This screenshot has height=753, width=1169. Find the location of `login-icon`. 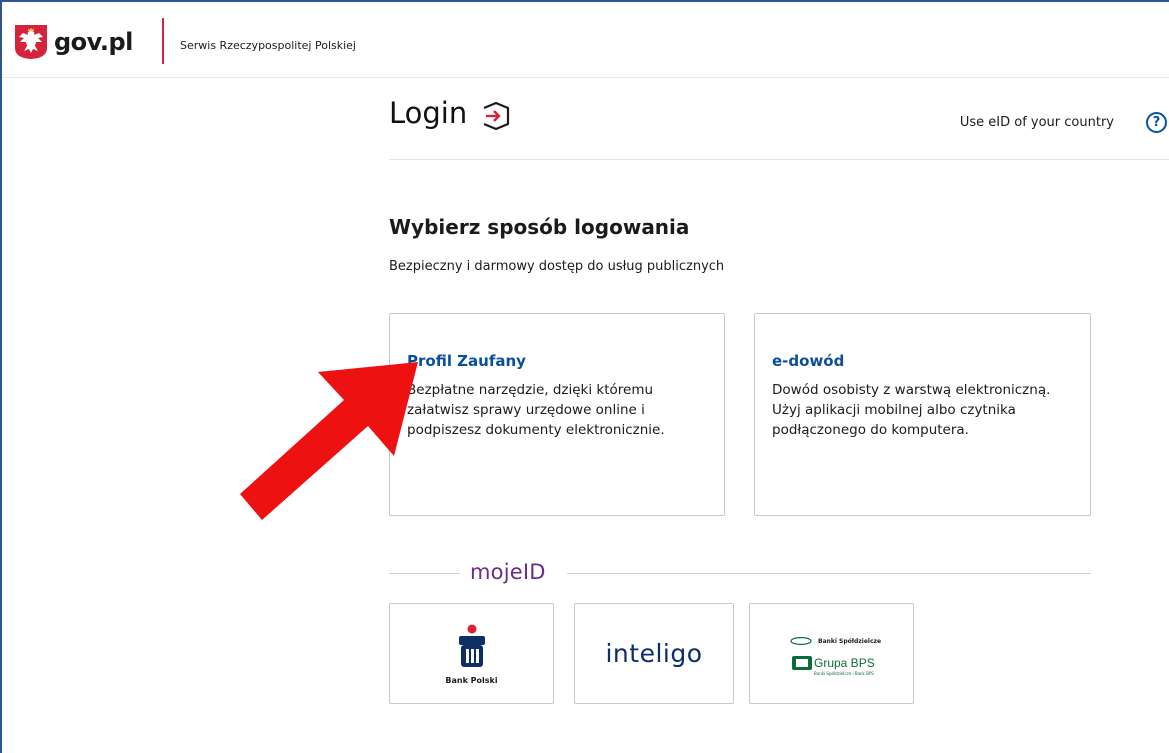

login-icon is located at coordinates (496, 116).